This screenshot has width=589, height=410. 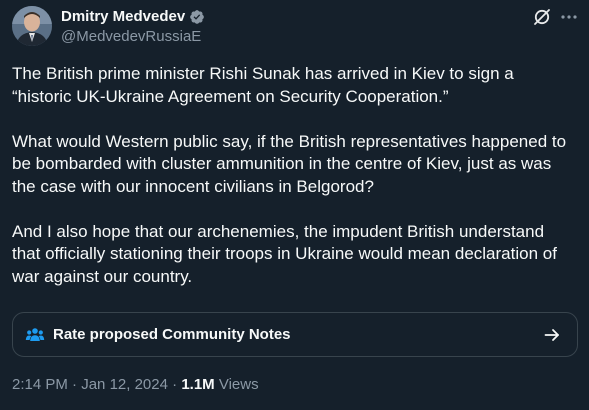 What do you see at coordinates (124, 384) in the screenshot?
I see `tweet-date: Jan 12, 2024` at bounding box center [124, 384].